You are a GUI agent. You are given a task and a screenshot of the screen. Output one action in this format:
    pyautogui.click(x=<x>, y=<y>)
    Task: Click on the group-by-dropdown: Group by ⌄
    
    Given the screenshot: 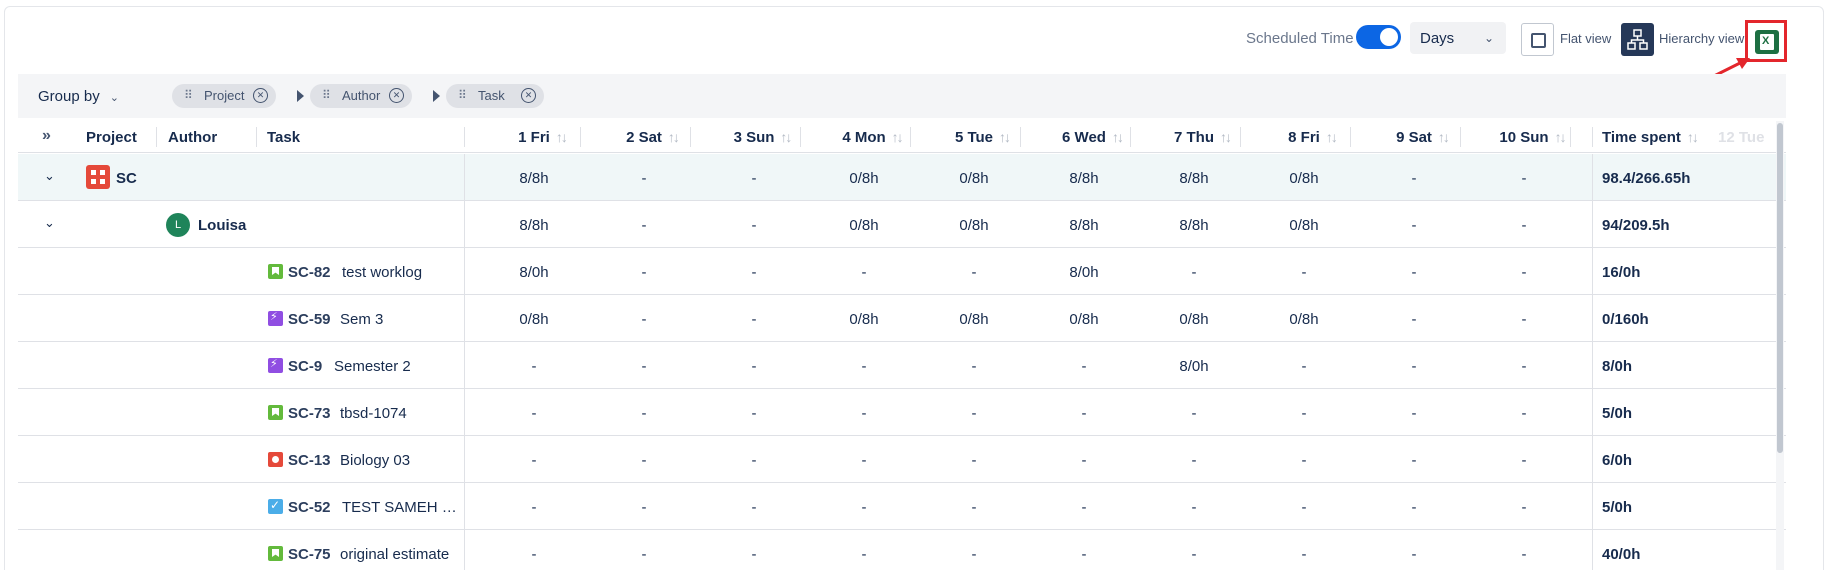 What is the action you would take?
    pyautogui.click(x=78, y=96)
    